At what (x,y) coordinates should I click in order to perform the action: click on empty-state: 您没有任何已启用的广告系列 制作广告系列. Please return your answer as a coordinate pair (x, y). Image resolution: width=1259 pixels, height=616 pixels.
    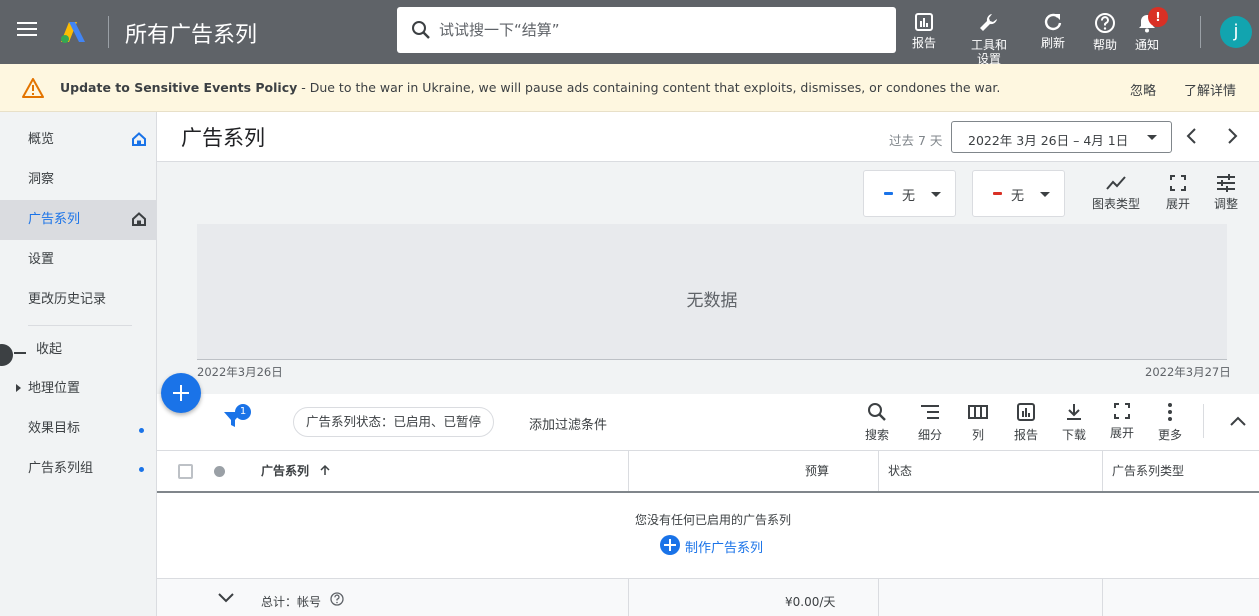
    Looking at the image, I should click on (708, 536).